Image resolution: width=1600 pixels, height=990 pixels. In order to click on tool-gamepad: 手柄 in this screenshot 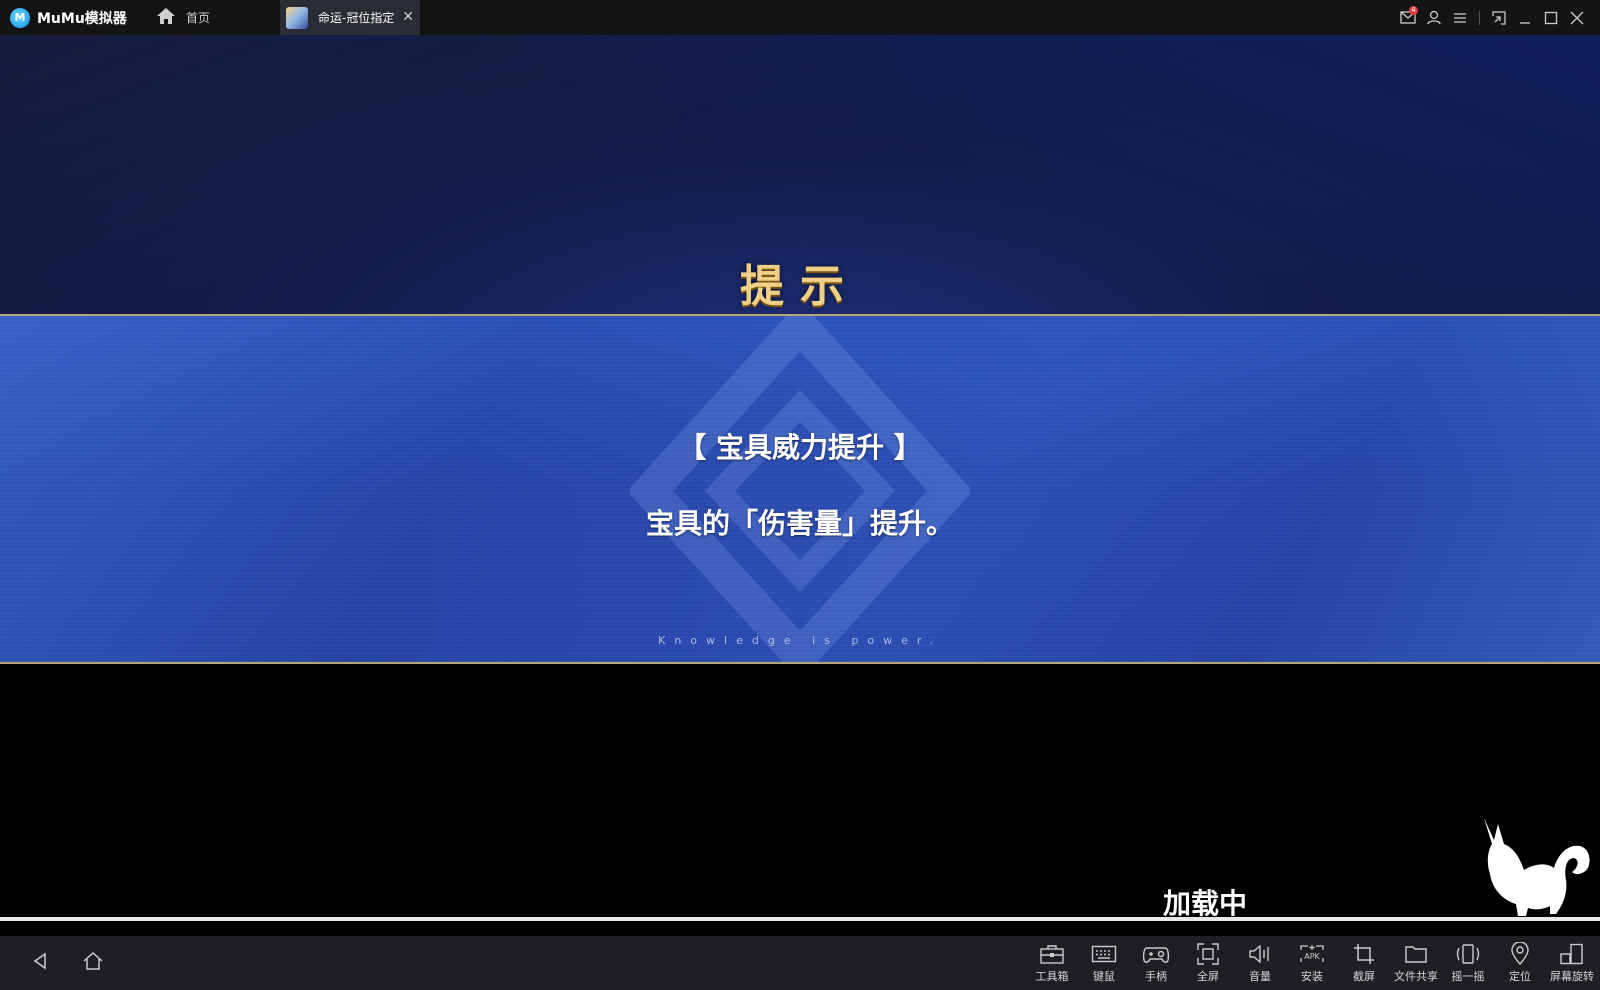, I will do `click(1156, 963)`.